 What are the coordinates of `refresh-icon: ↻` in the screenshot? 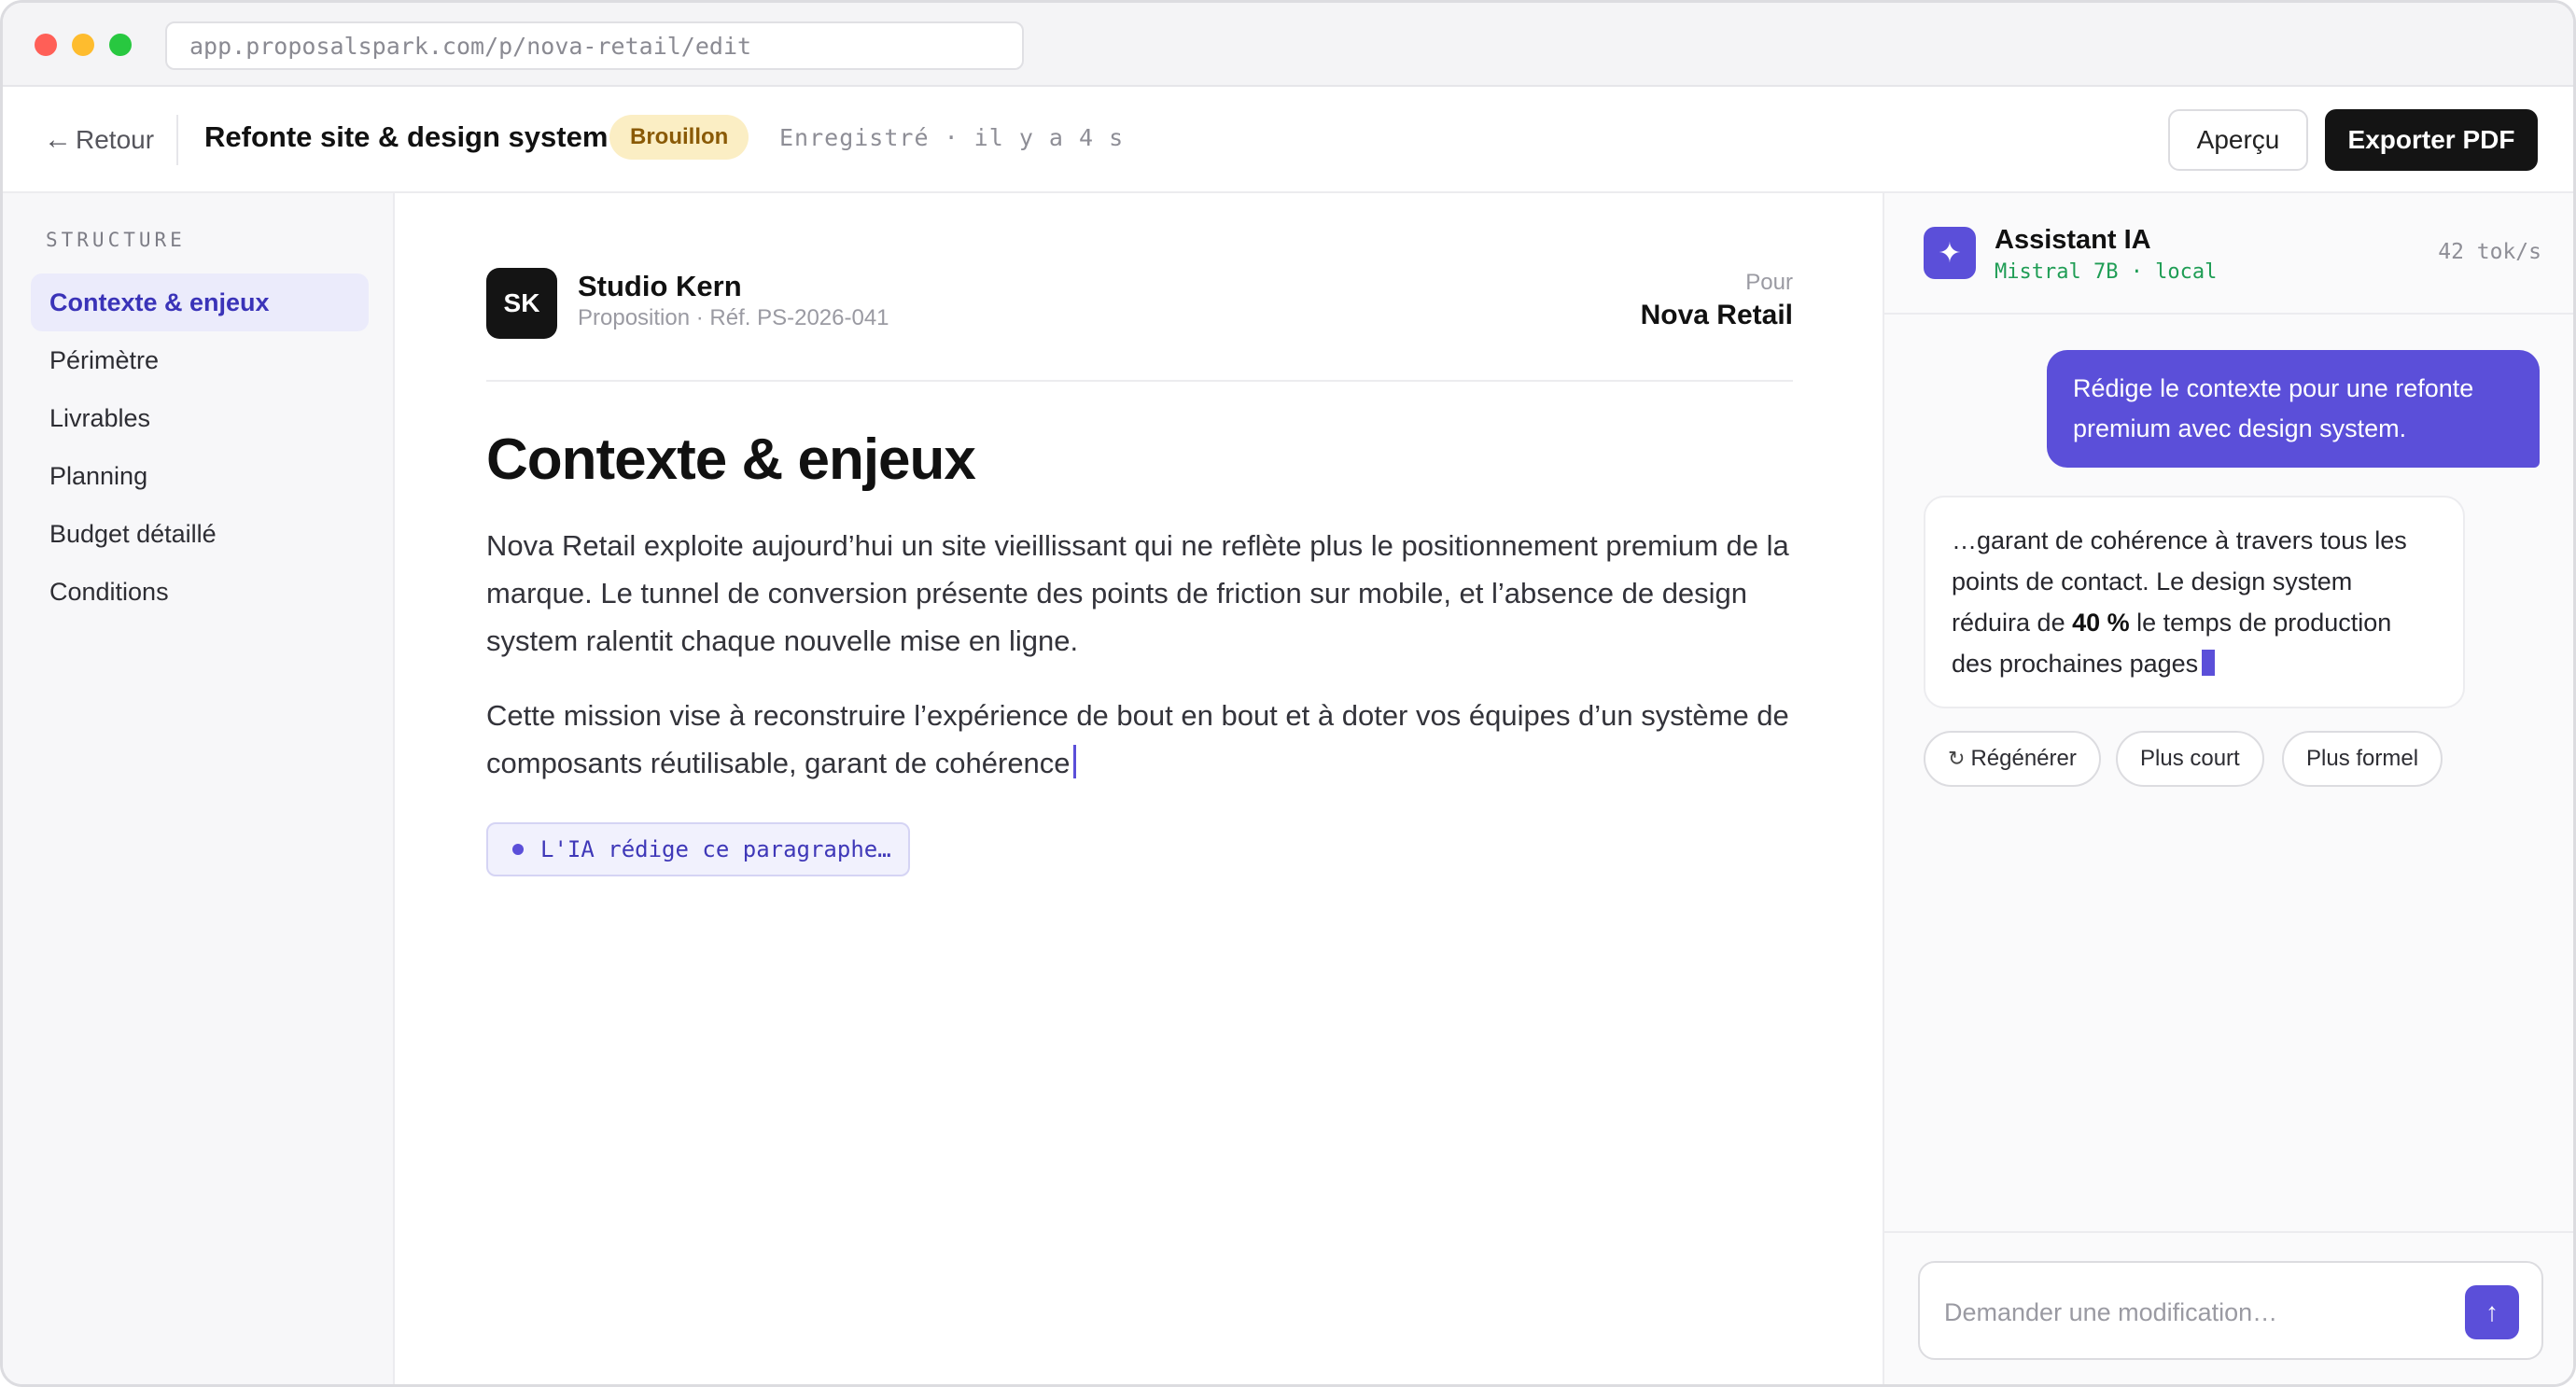 It's located at (1957, 758).